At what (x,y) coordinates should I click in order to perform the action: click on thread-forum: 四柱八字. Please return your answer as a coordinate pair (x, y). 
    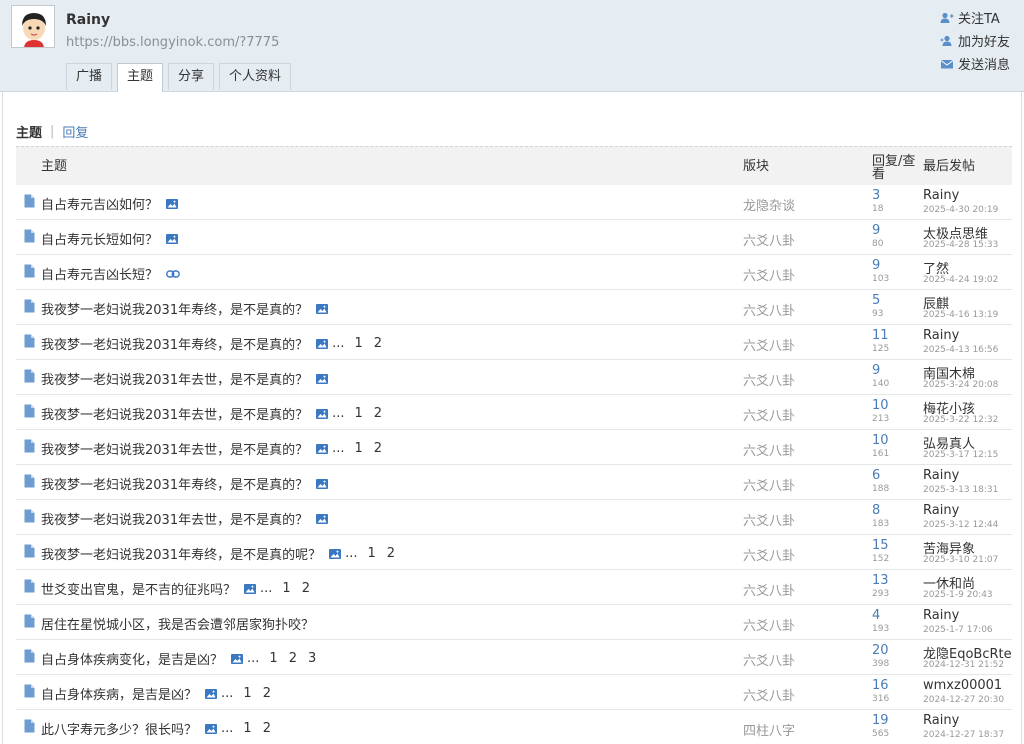
    Looking at the image, I should click on (769, 729).